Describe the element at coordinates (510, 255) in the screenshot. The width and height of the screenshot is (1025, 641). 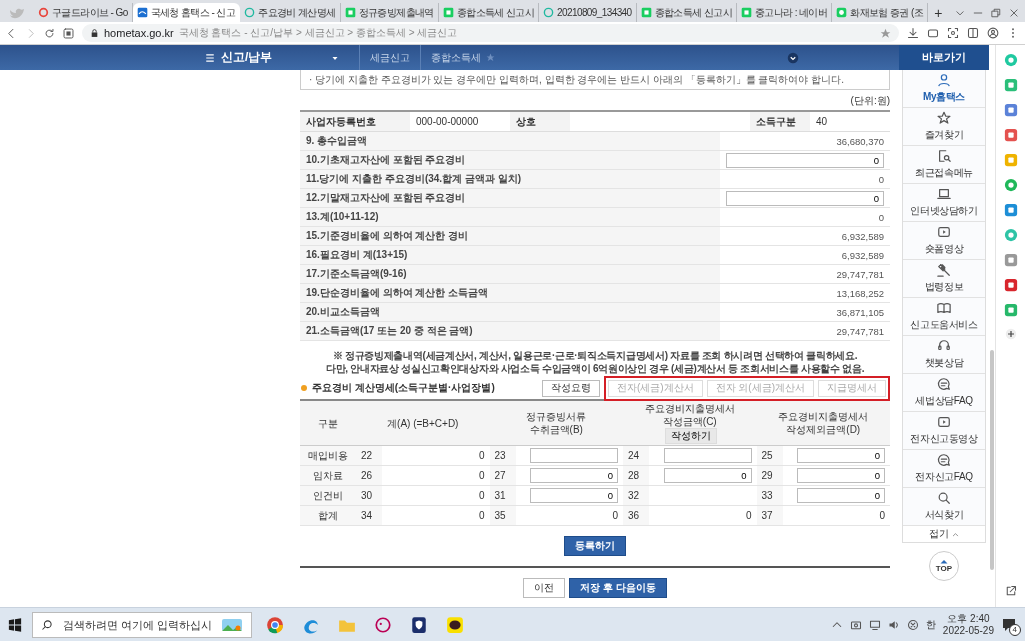
I see `field-label: 16.필요경비 계(13+15)` at that location.